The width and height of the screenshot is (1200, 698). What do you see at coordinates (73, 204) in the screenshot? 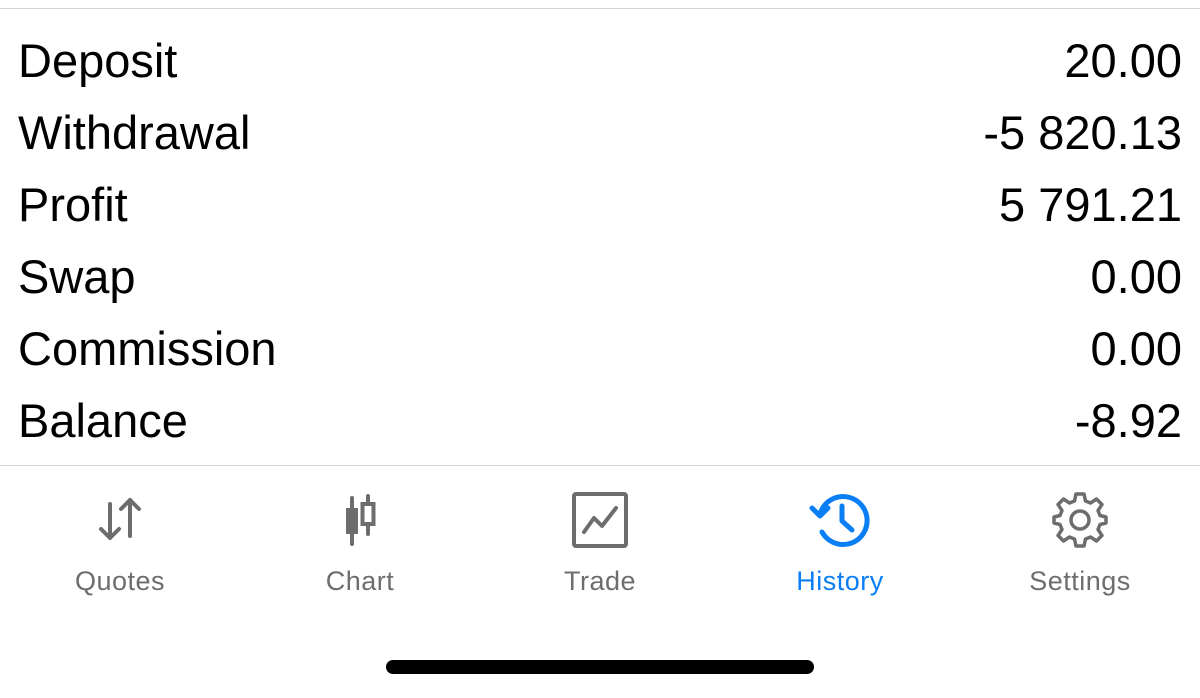
I see `row-label: Profit` at bounding box center [73, 204].